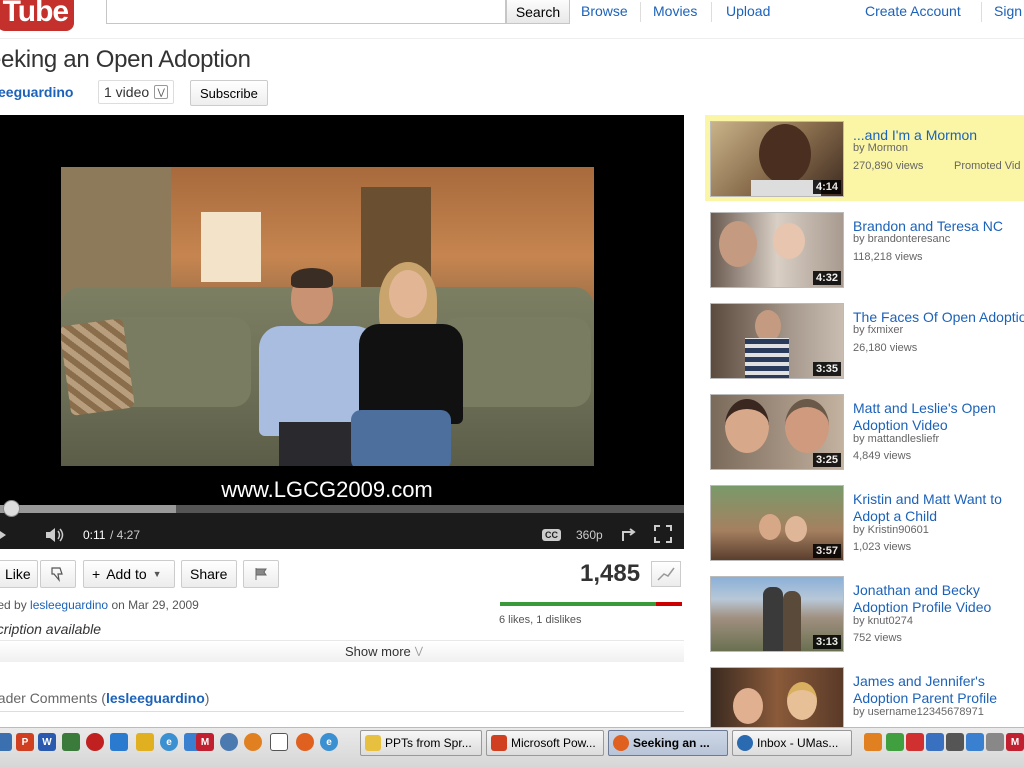 This screenshot has height=768, width=1024. What do you see at coordinates (3, 535) in the screenshot?
I see `play-icon` at bounding box center [3, 535].